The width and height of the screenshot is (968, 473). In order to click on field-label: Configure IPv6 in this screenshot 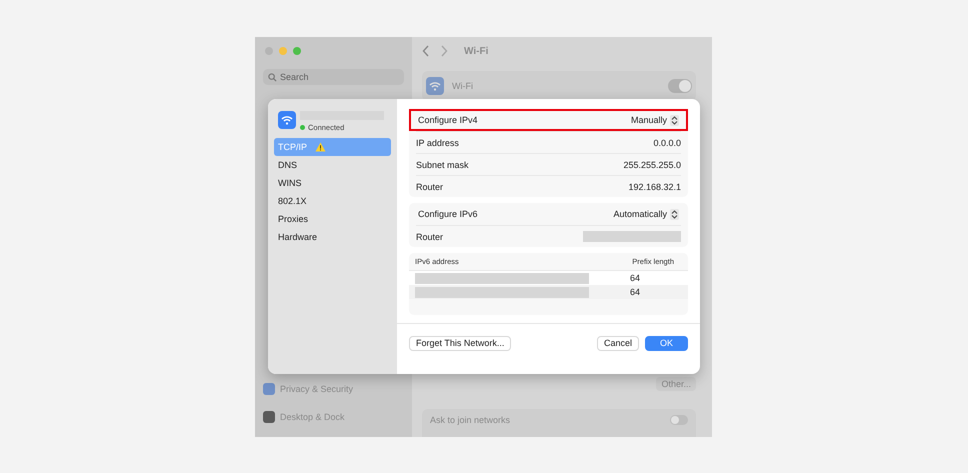, I will do `click(448, 214)`.